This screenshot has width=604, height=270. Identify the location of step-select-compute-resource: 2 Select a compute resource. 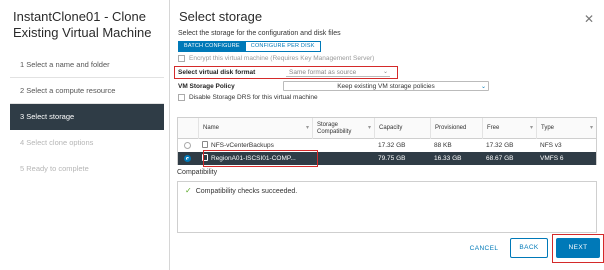
(87, 91).